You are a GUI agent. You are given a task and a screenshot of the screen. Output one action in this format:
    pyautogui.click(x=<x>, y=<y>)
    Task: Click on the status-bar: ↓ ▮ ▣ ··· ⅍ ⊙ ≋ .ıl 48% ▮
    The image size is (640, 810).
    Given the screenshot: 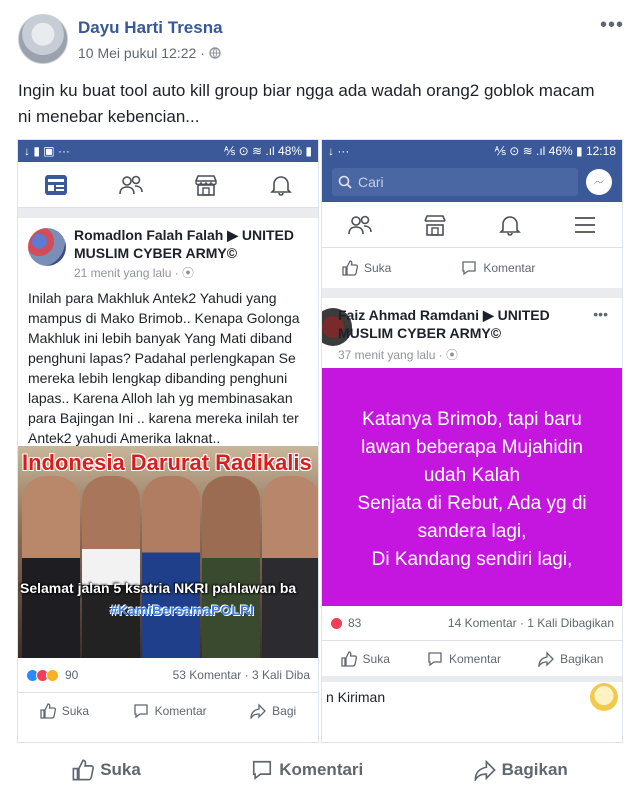 What is the action you would take?
    pyautogui.click(x=168, y=151)
    